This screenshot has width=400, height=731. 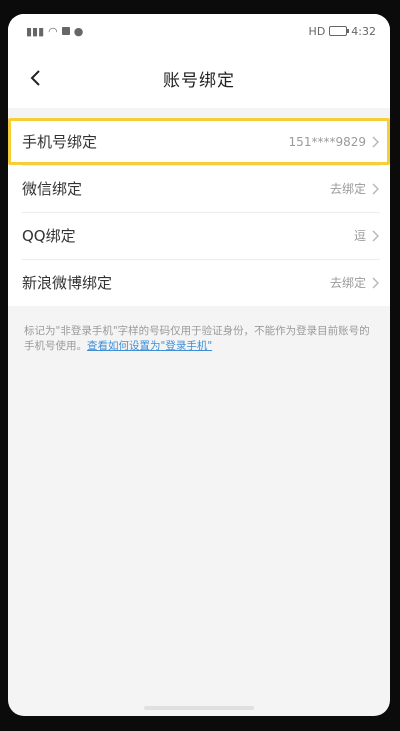 I want to click on status-bar: ▮▮▮ ◠ ● HD 4:32, so click(x=199, y=31).